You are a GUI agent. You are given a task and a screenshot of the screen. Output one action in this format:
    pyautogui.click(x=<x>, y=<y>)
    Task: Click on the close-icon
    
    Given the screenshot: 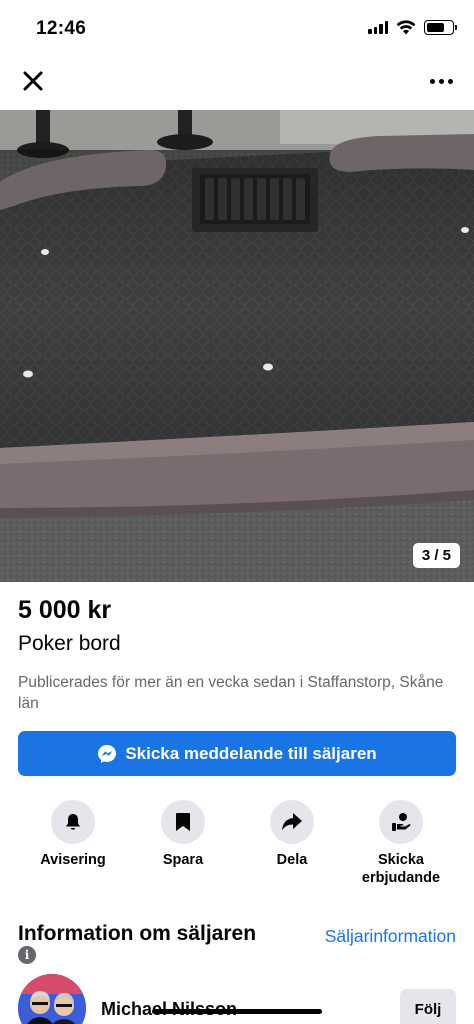 What is the action you would take?
    pyautogui.click(x=33, y=81)
    